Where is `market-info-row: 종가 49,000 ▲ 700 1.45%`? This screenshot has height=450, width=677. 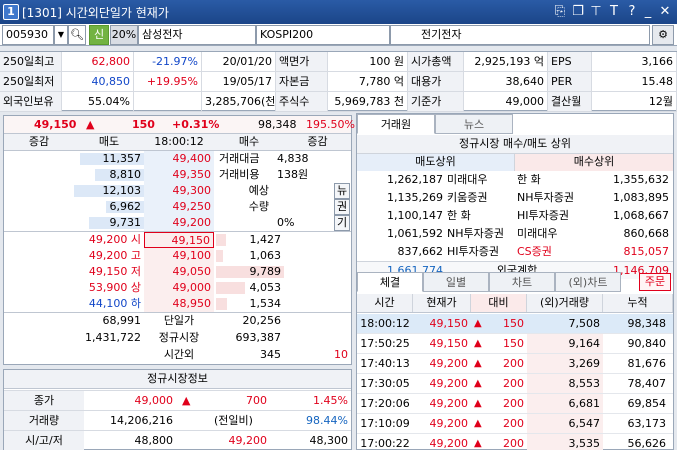
market-info-row: 종가 49,000 ▲ 700 1.45% is located at coordinates (177, 400).